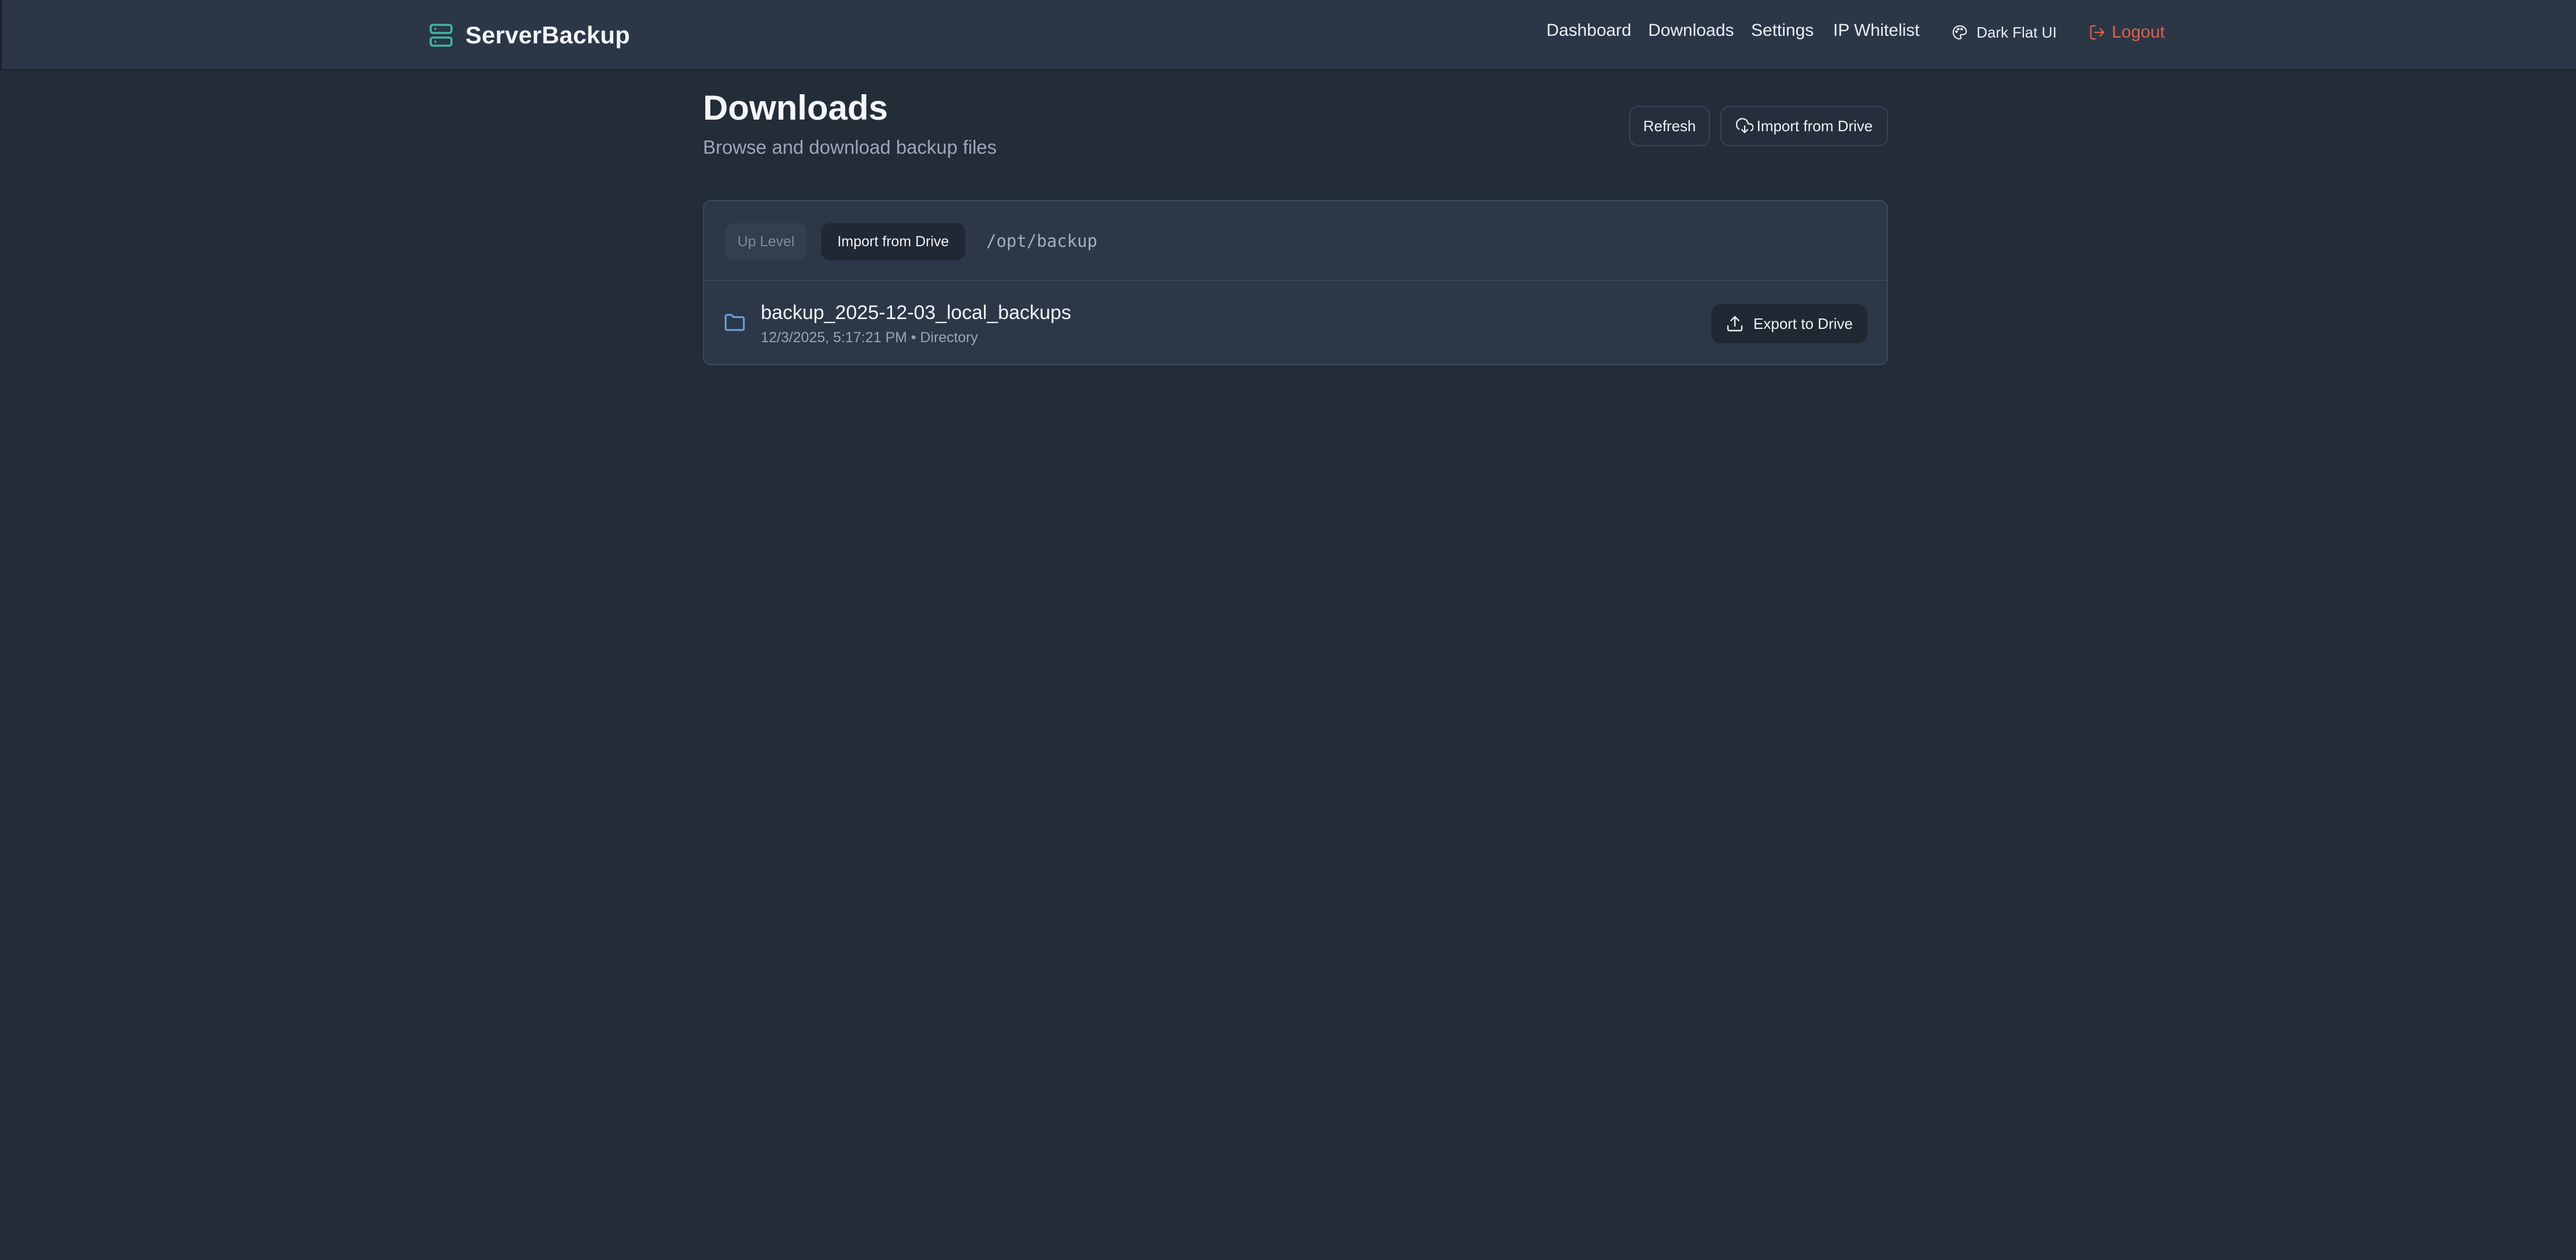  I want to click on toolbar-import-from-drive-button: Import from Drive, so click(893, 241).